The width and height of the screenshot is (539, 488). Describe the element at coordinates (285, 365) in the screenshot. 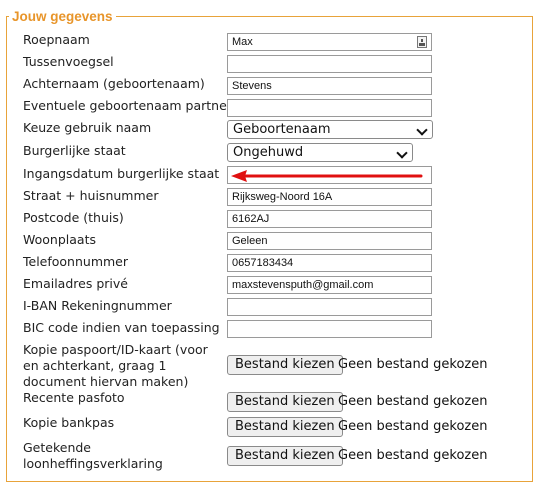

I see `passport-file-button: Bestand kiezen` at that location.